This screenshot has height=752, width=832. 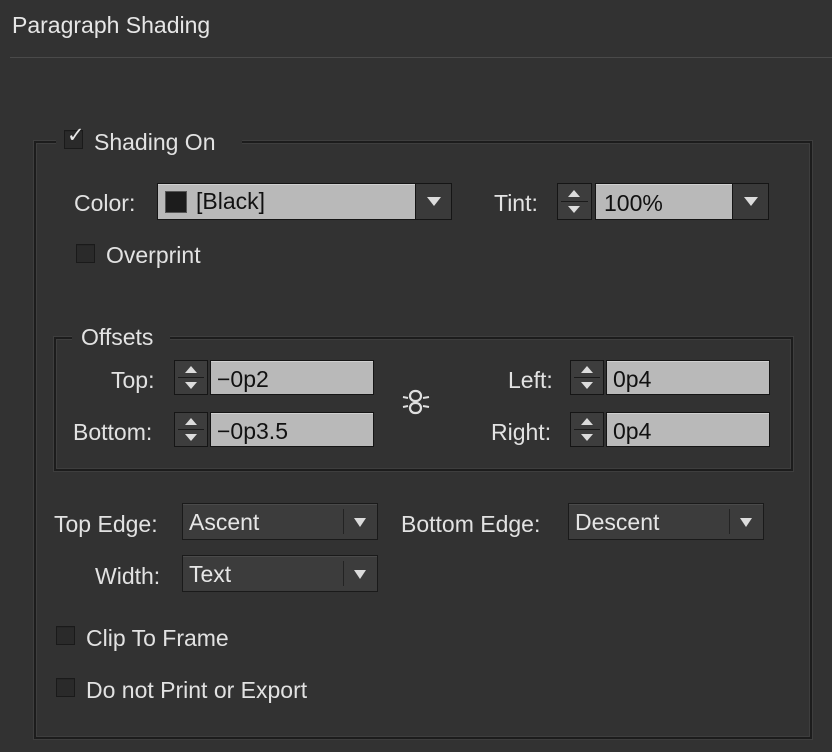 I want to click on tint-stepper, so click(x=574, y=201).